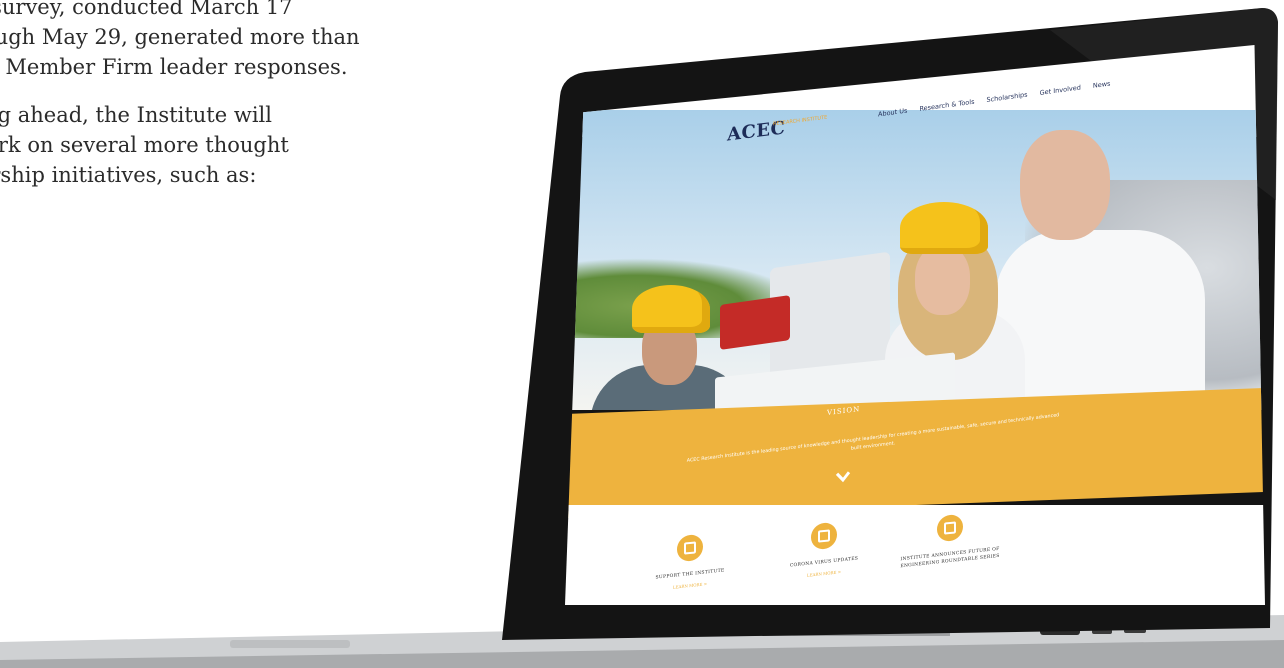 This screenshot has width=1284, height=668. I want to click on feature-support-institute: SUPPORT THE INSTITUTE LEARN MORE >, so click(690, 561).